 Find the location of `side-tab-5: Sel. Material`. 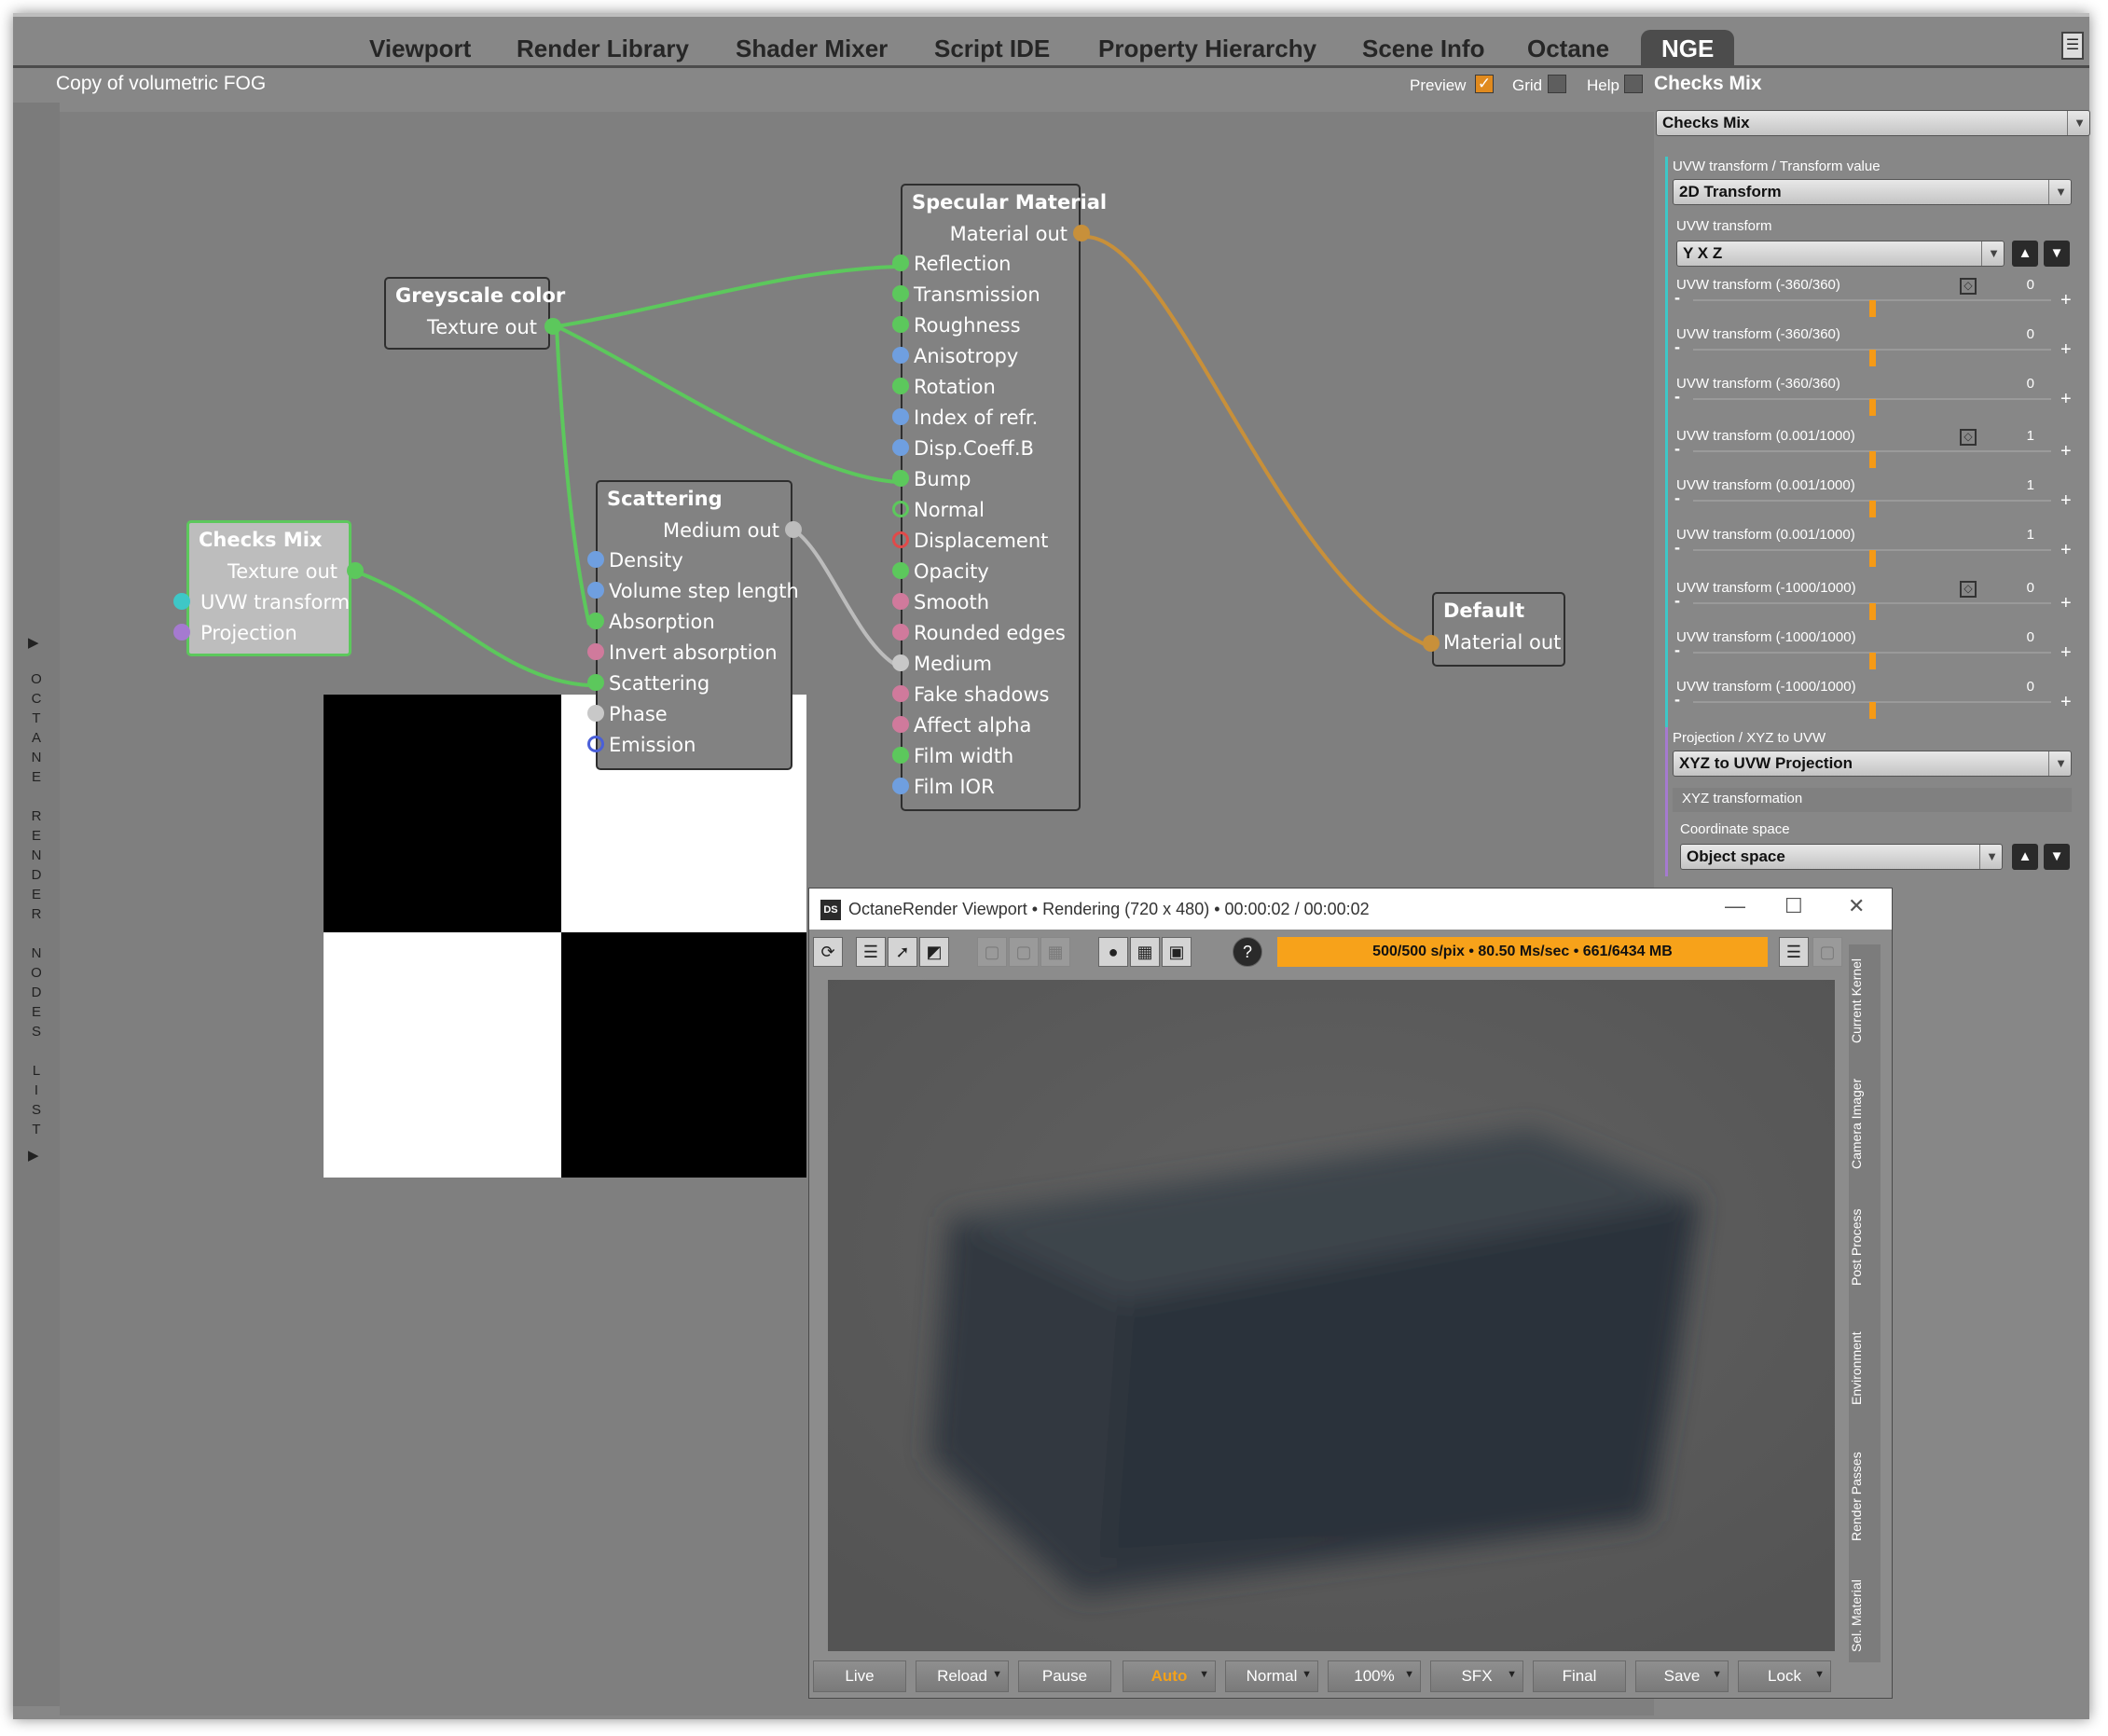

side-tab-5: Sel. Material is located at coordinates (1865, 1615).